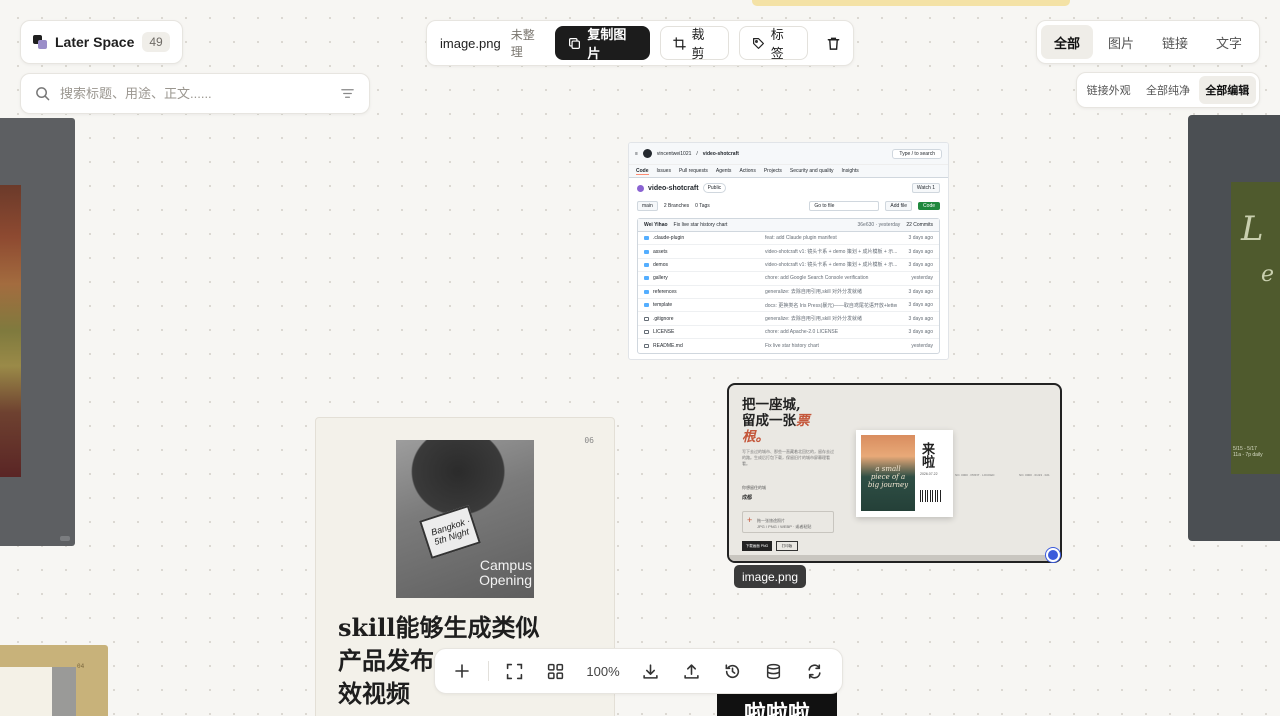 This screenshot has width=1280, height=716. I want to click on repo-owner: vincentwei1021, so click(674, 153).